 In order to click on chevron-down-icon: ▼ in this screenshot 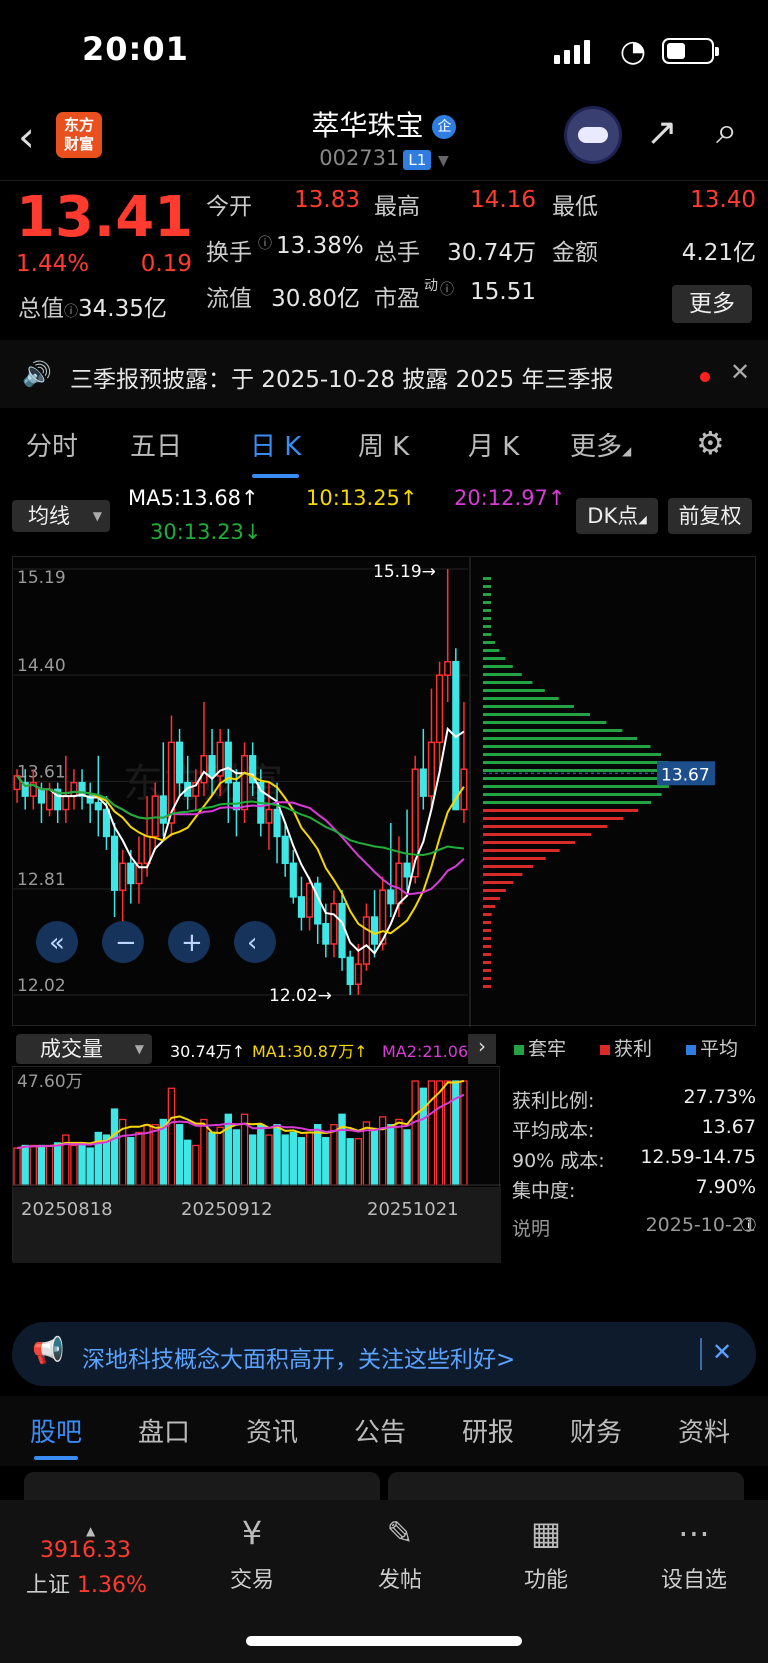, I will do `click(97, 516)`.